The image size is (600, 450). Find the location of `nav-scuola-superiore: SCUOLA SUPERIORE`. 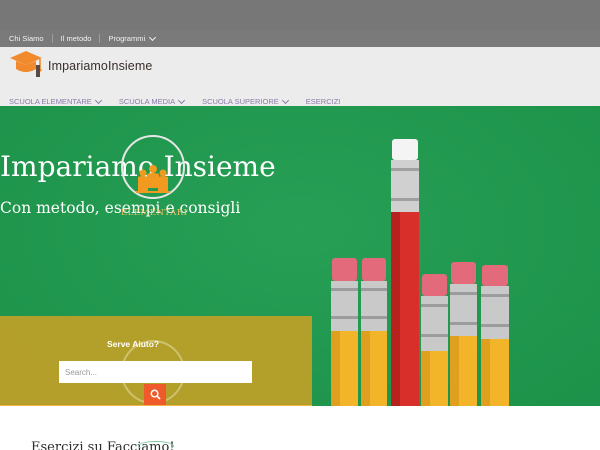

nav-scuola-superiore: SCUOLA SUPERIORE is located at coordinates (245, 101).